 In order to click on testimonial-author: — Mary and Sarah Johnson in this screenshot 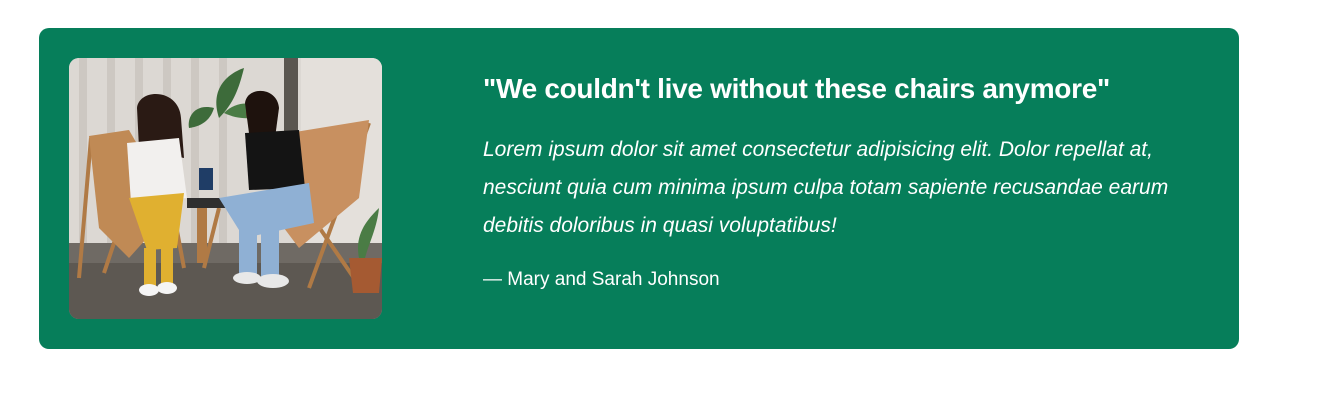, I will do `click(601, 279)`.